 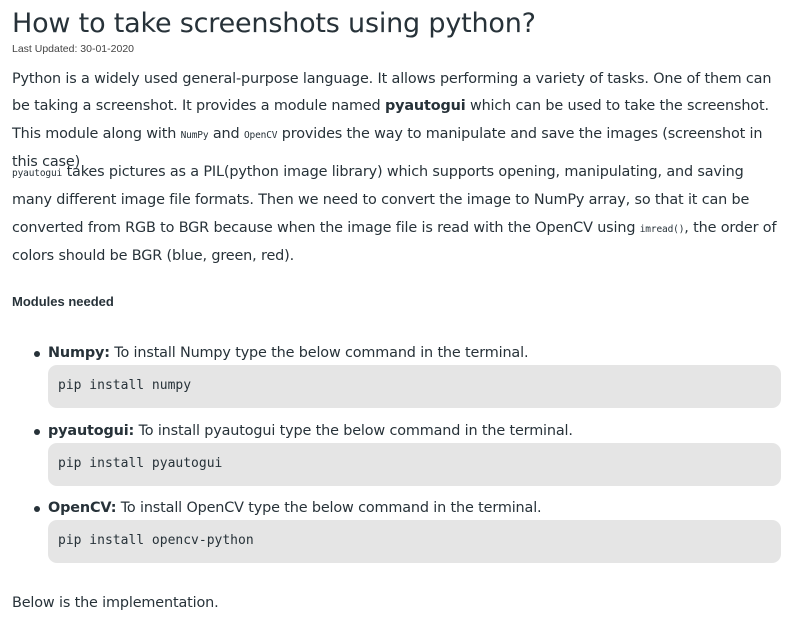 I want to click on modules-heading: Modules needed, so click(x=63, y=301).